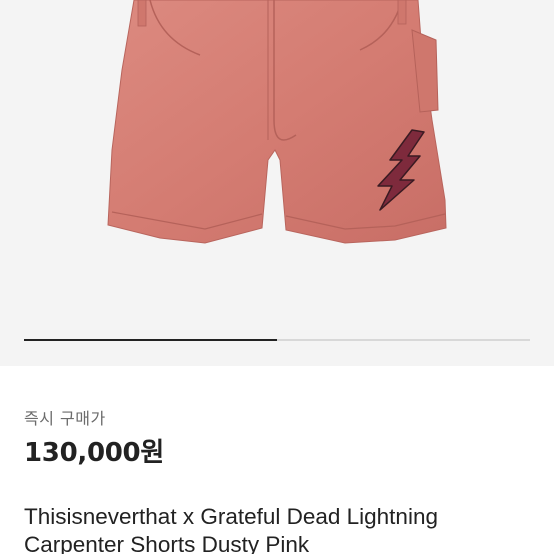  What do you see at coordinates (65, 418) in the screenshot?
I see `instant-buy-label: 즉시 구매가` at bounding box center [65, 418].